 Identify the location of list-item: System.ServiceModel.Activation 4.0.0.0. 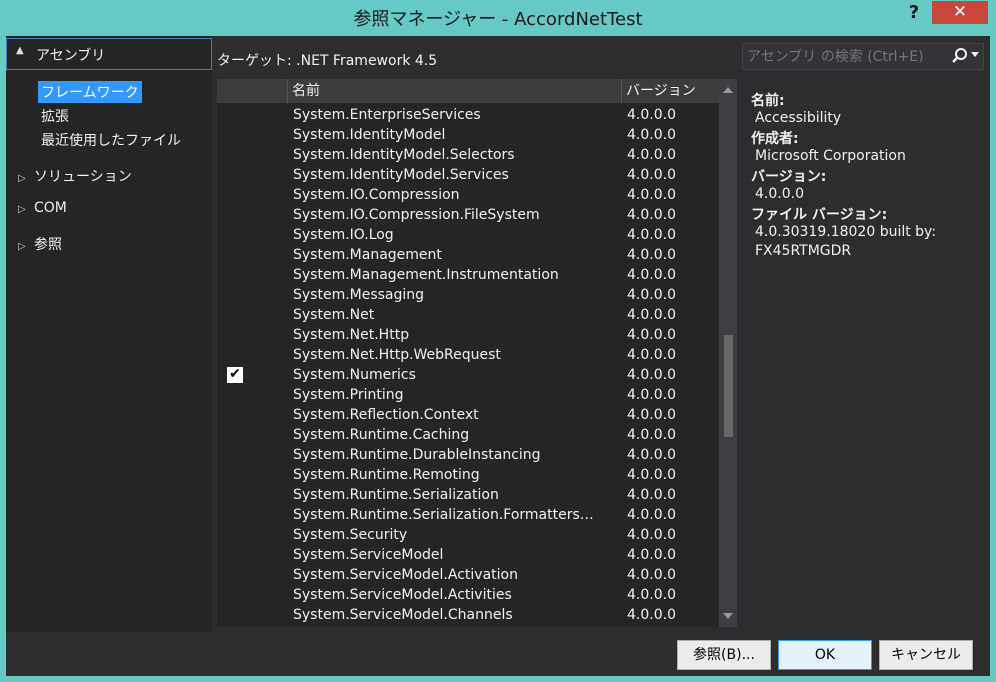
(468, 575).